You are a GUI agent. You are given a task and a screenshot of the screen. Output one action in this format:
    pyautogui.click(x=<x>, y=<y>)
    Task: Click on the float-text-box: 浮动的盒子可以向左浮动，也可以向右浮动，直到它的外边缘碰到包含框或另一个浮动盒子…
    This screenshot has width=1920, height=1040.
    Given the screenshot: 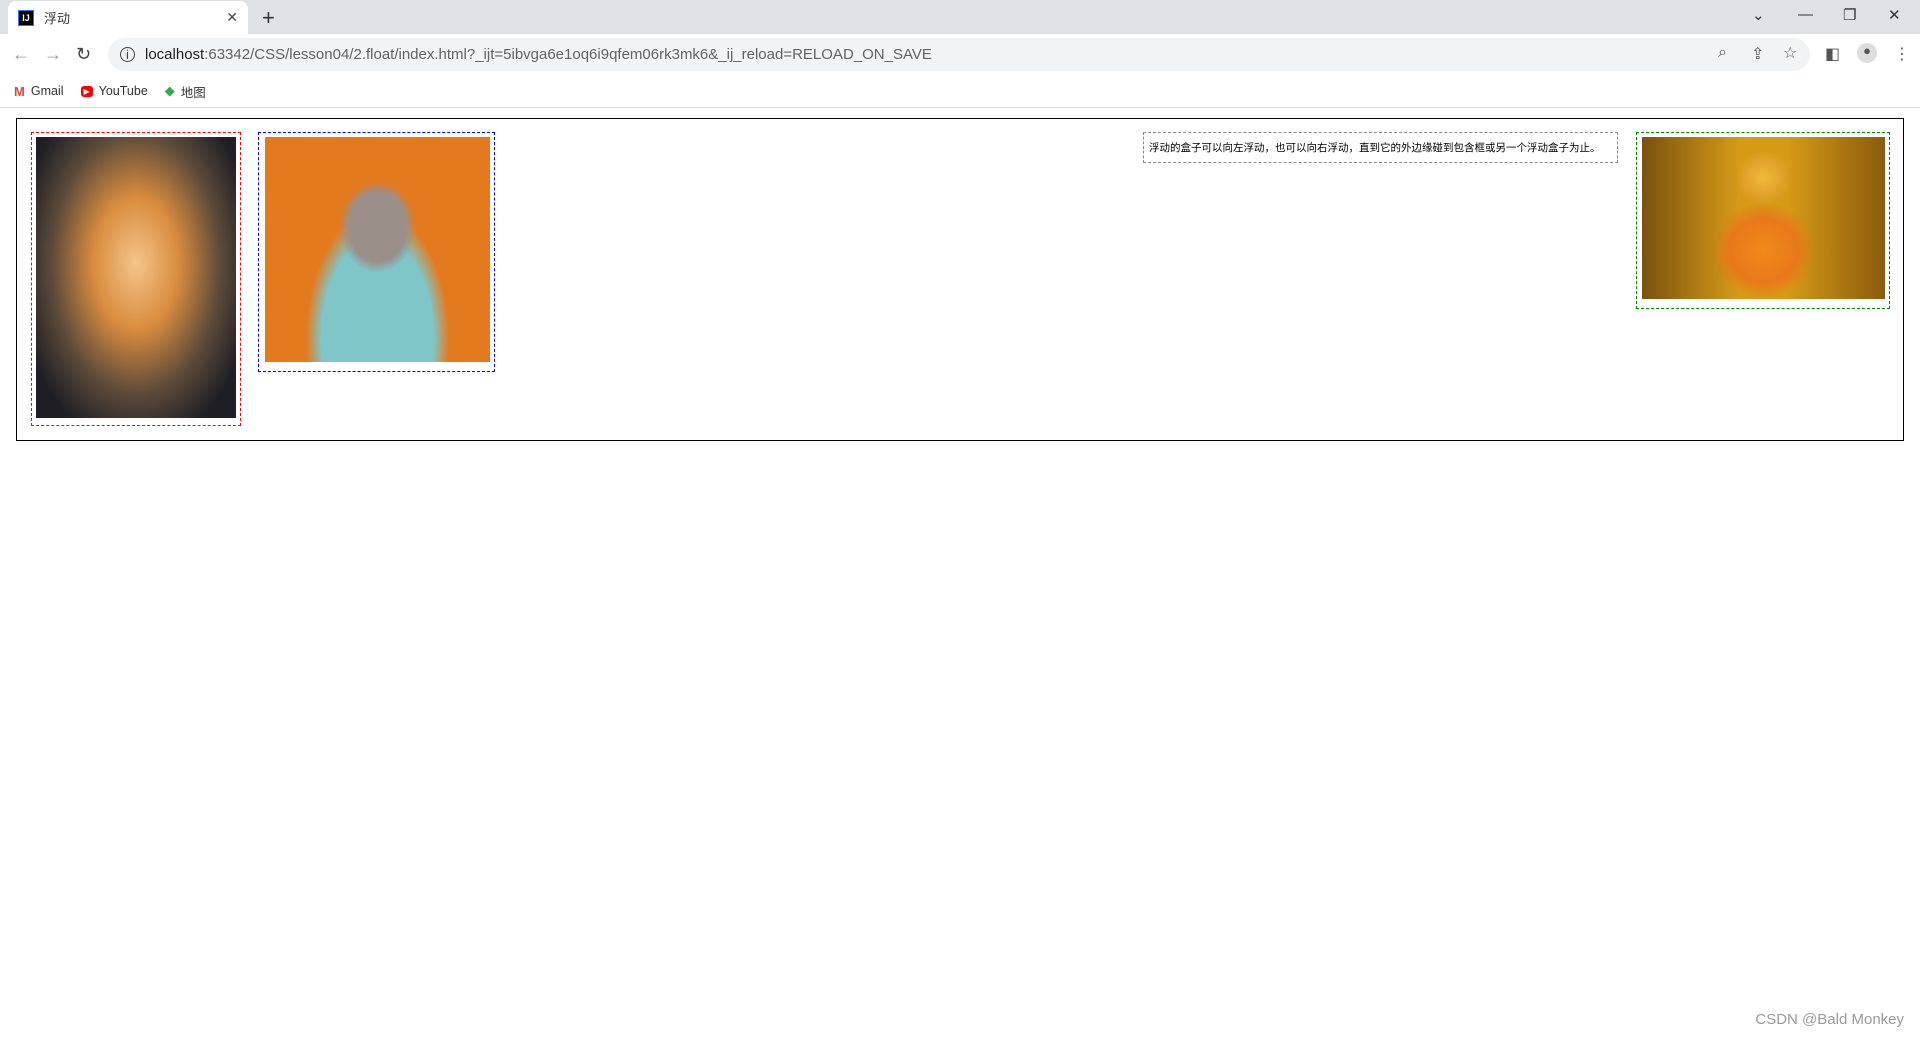 What is the action you would take?
    pyautogui.click(x=1380, y=147)
    